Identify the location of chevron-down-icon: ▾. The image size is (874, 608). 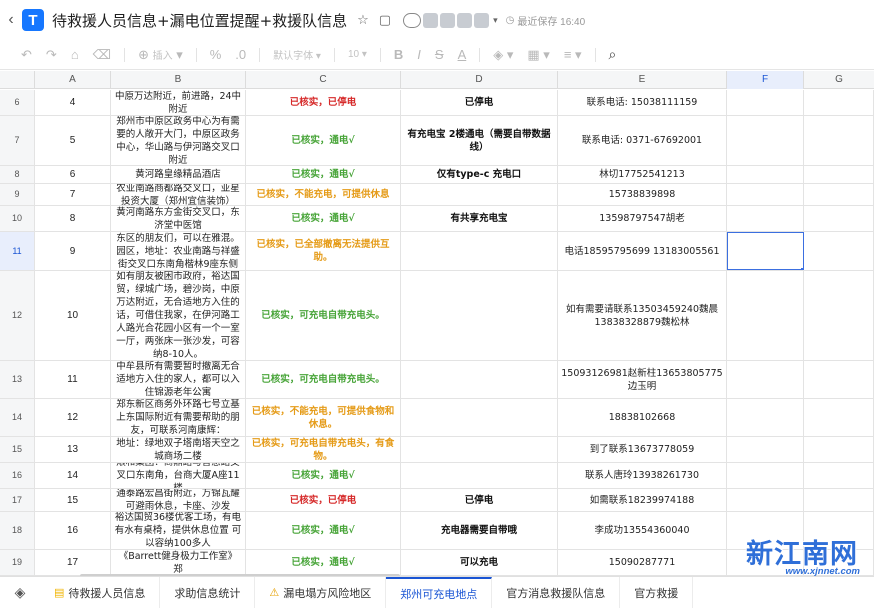
(495, 20).